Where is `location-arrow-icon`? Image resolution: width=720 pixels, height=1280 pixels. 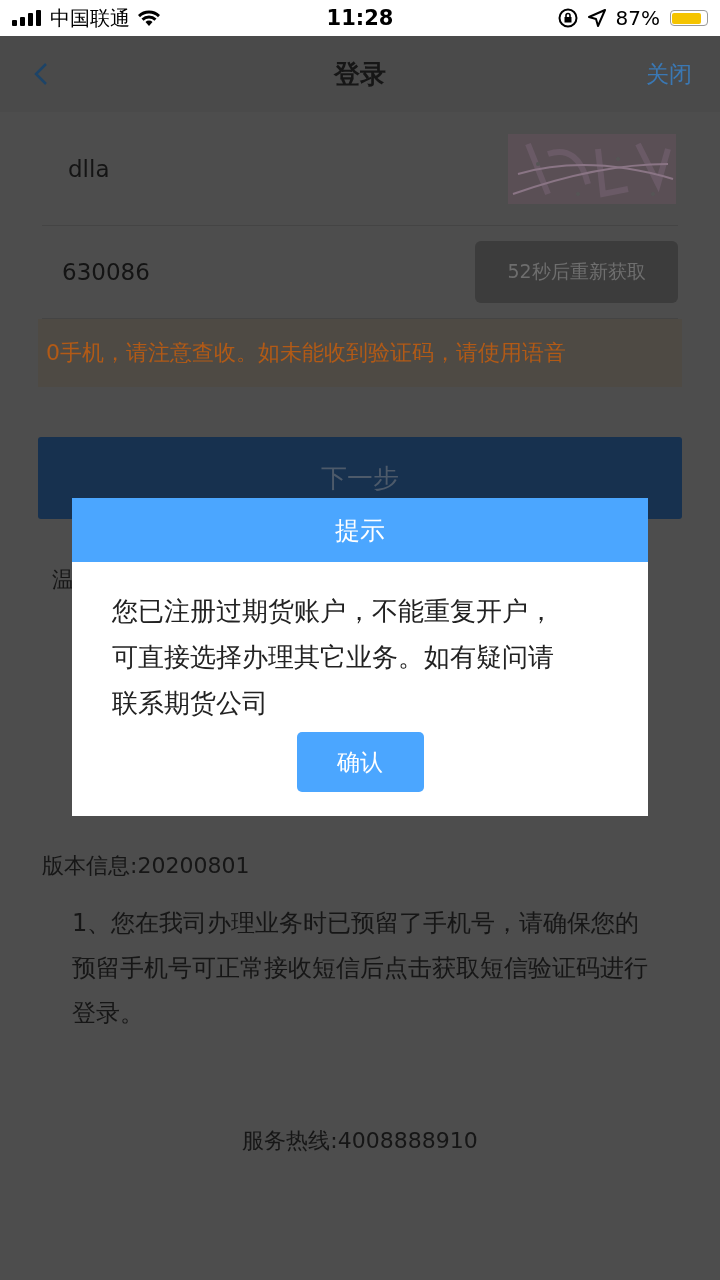
location-arrow-icon is located at coordinates (596, 18).